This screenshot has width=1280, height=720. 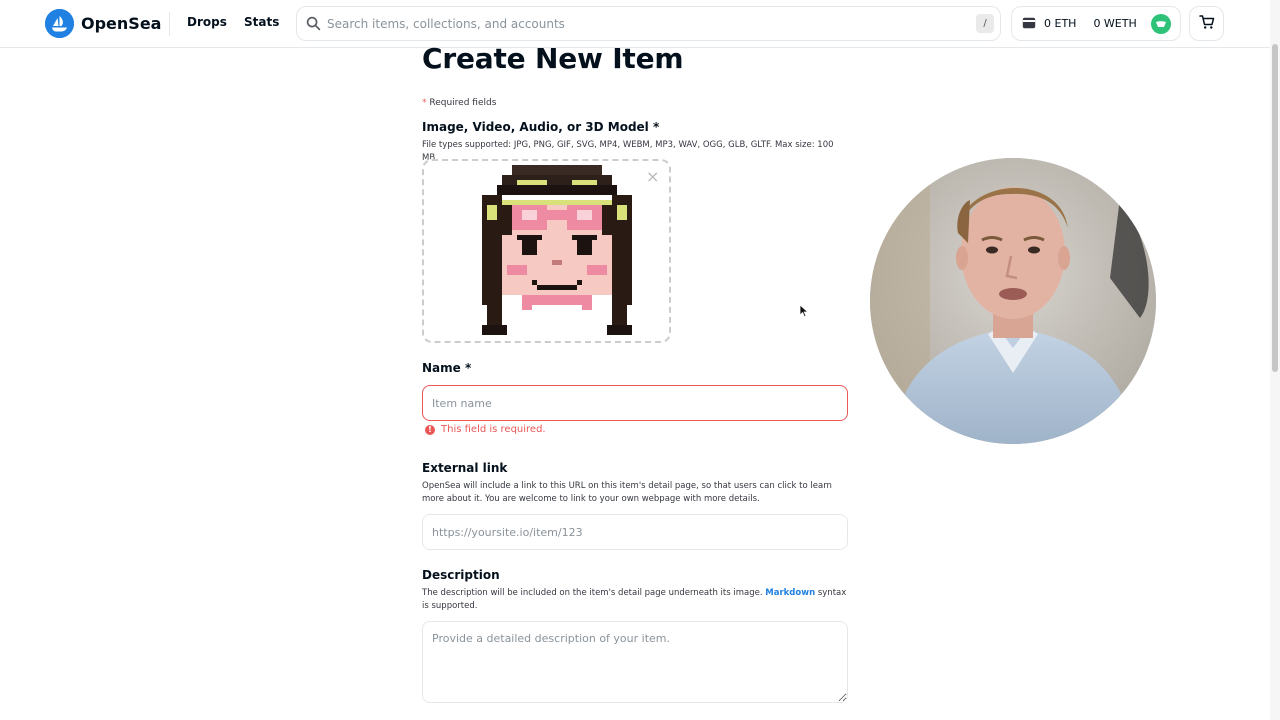 What do you see at coordinates (1275, 208) in the screenshot?
I see `scrollbar-thumb` at bounding box center [1275, 208].